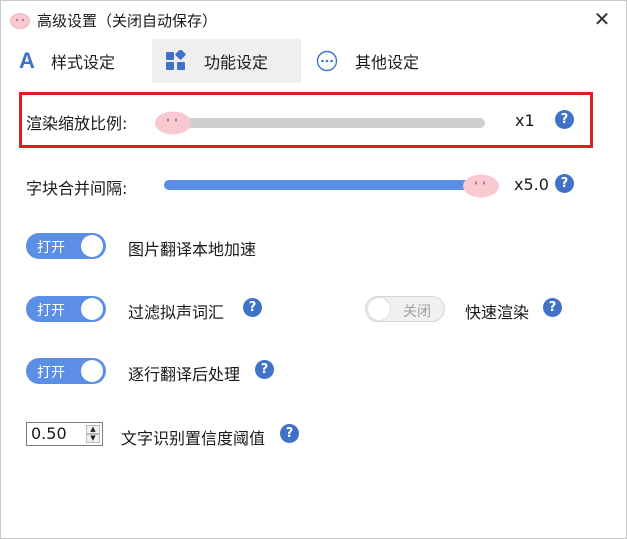 The image size is (627, 539). I want to click on fast-render-toggle: 关闭, so click(405, 309).